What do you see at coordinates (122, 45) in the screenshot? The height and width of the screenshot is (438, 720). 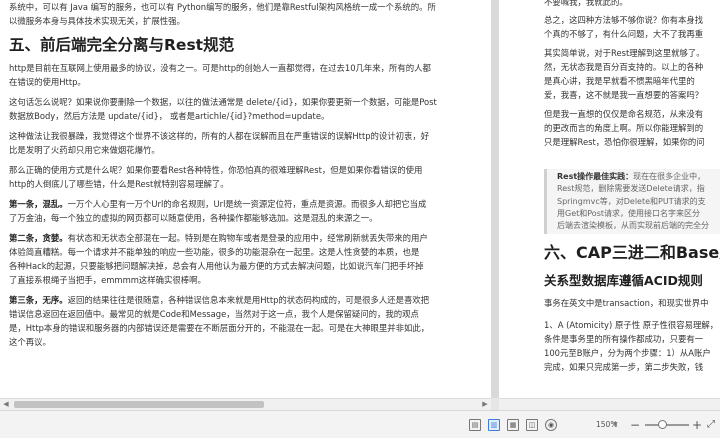 I see `section-heading-rest: 五、前后端完全分离与Rest规范` at bounding box center [122, 45].